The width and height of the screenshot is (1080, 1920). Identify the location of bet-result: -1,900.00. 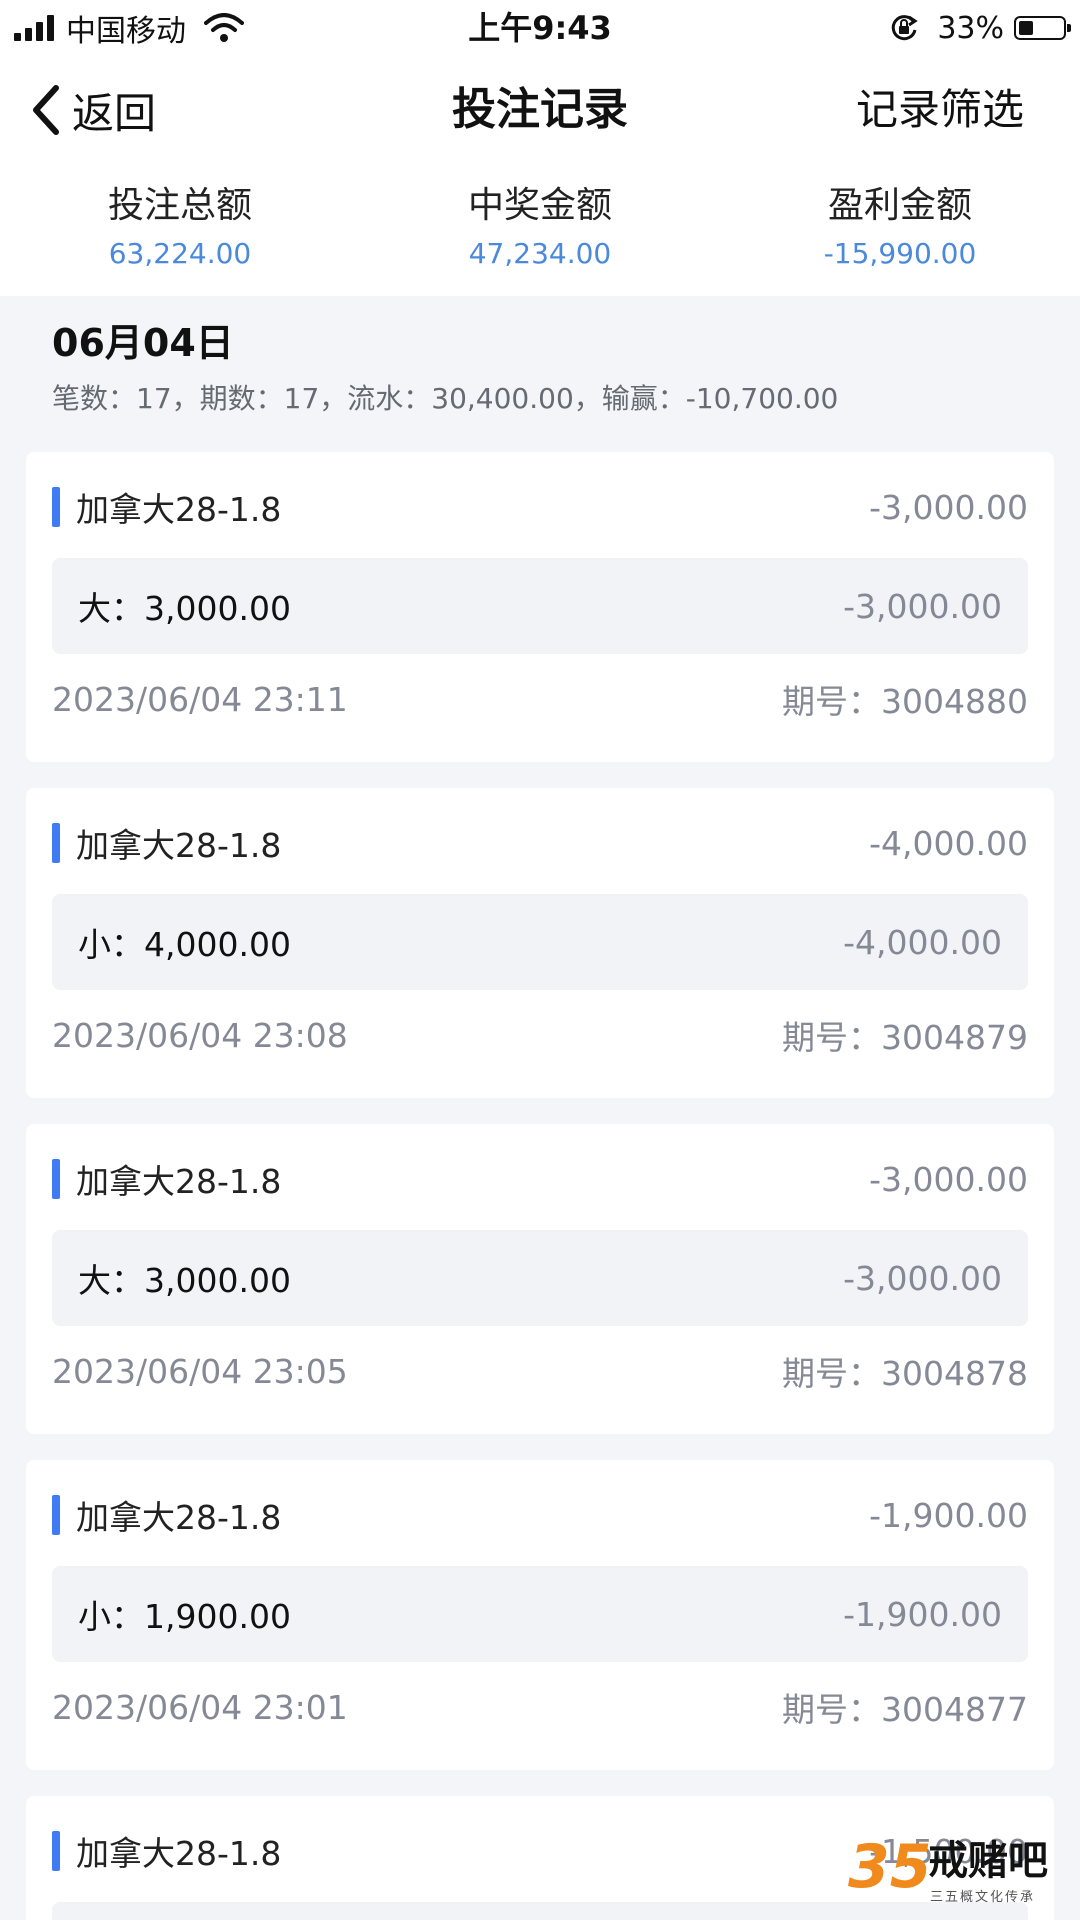
(922, 1614).